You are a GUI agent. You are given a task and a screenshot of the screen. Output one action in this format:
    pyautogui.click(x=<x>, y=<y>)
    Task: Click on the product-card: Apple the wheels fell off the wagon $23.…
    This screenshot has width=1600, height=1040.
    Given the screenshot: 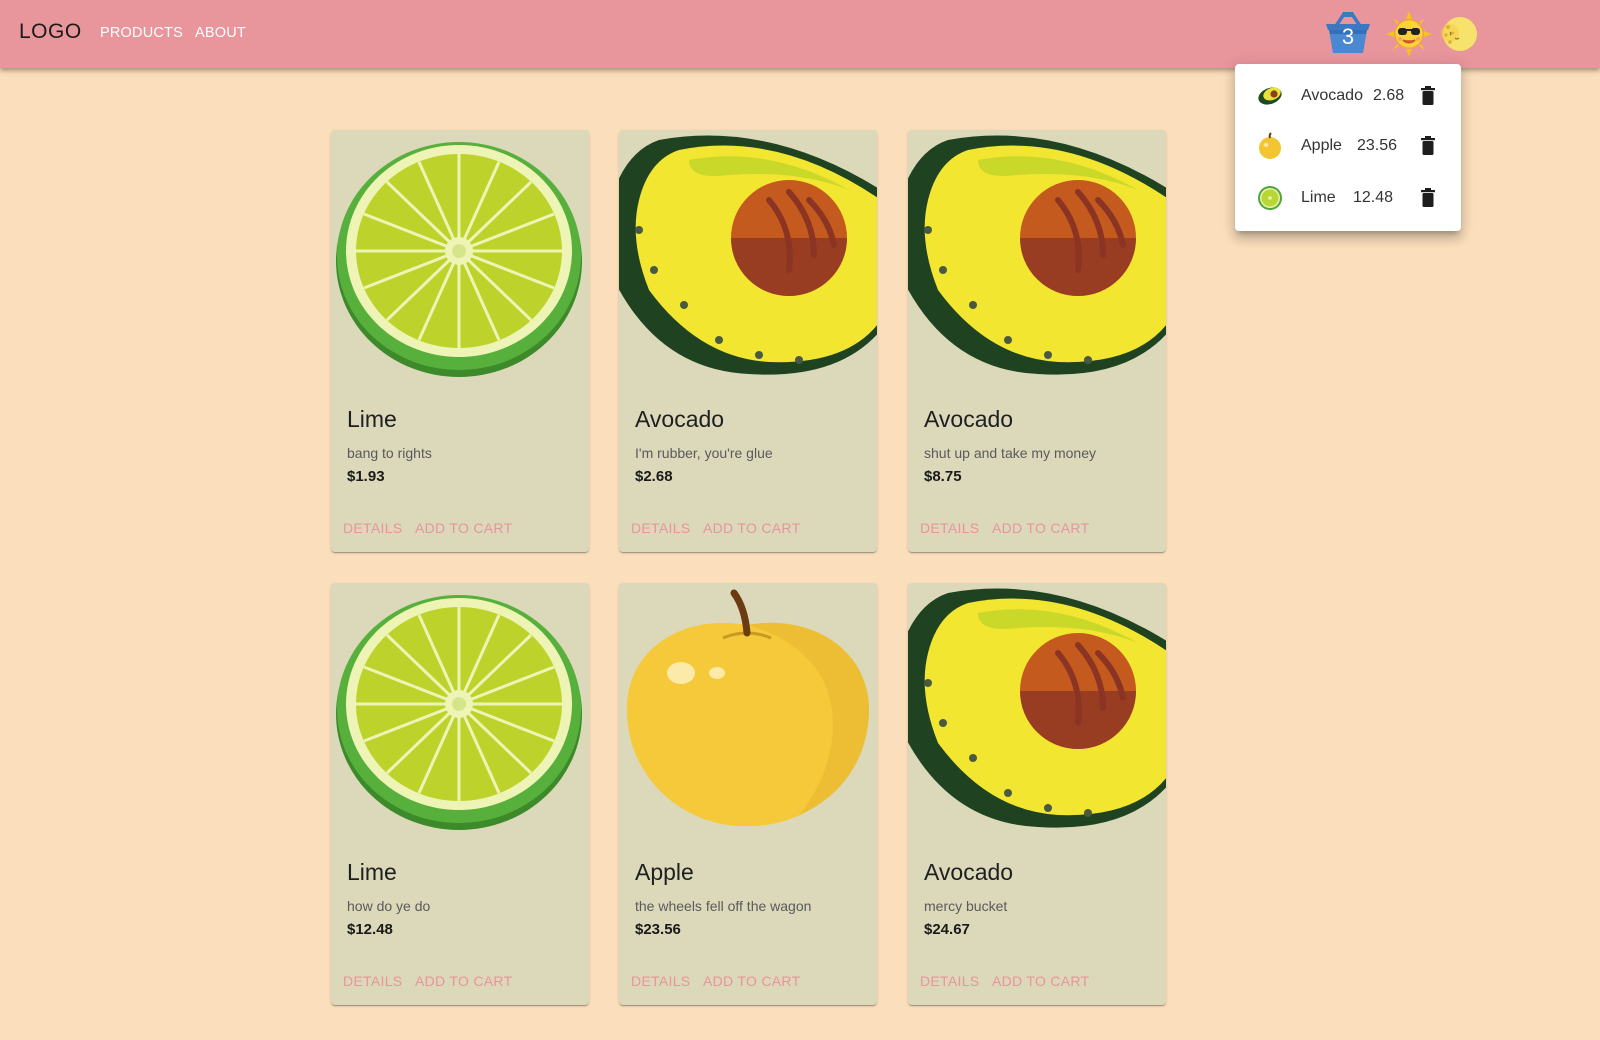 What is the action you would take?
    pyautogui.click(x=748, y=794)
    